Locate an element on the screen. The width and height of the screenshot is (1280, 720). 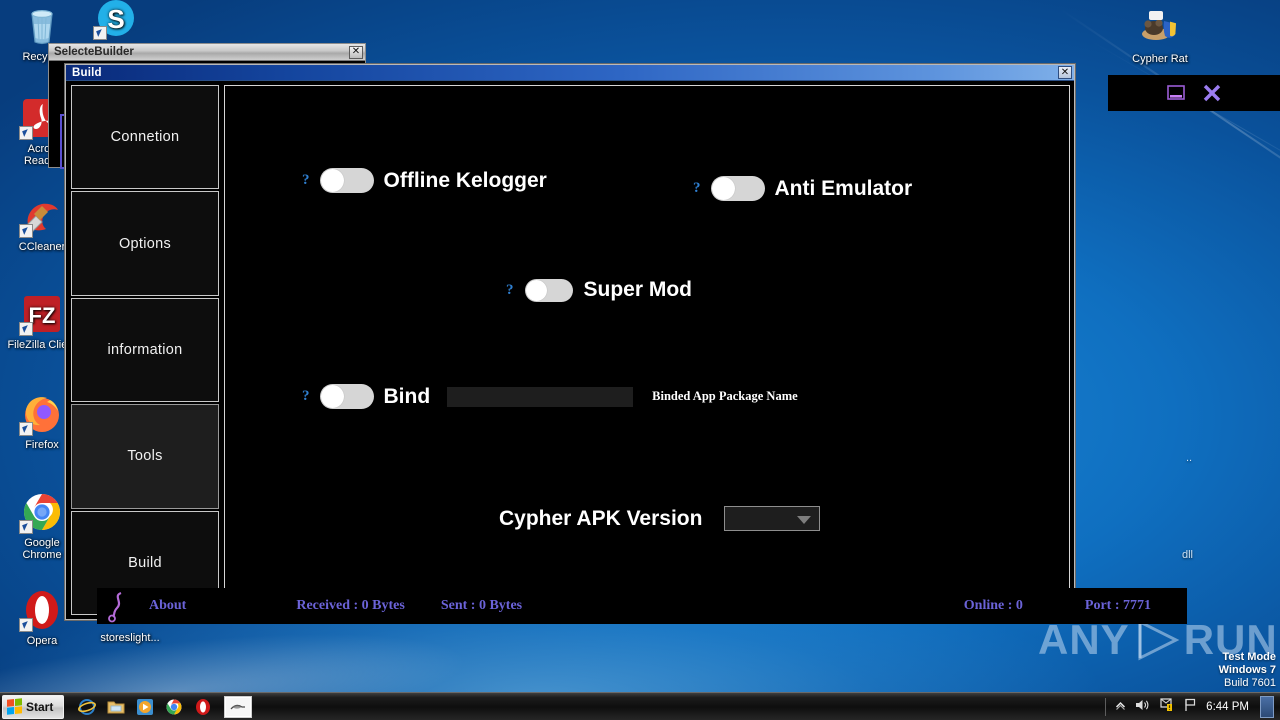
super-mod-toggle is located at coordinates (548, 290).